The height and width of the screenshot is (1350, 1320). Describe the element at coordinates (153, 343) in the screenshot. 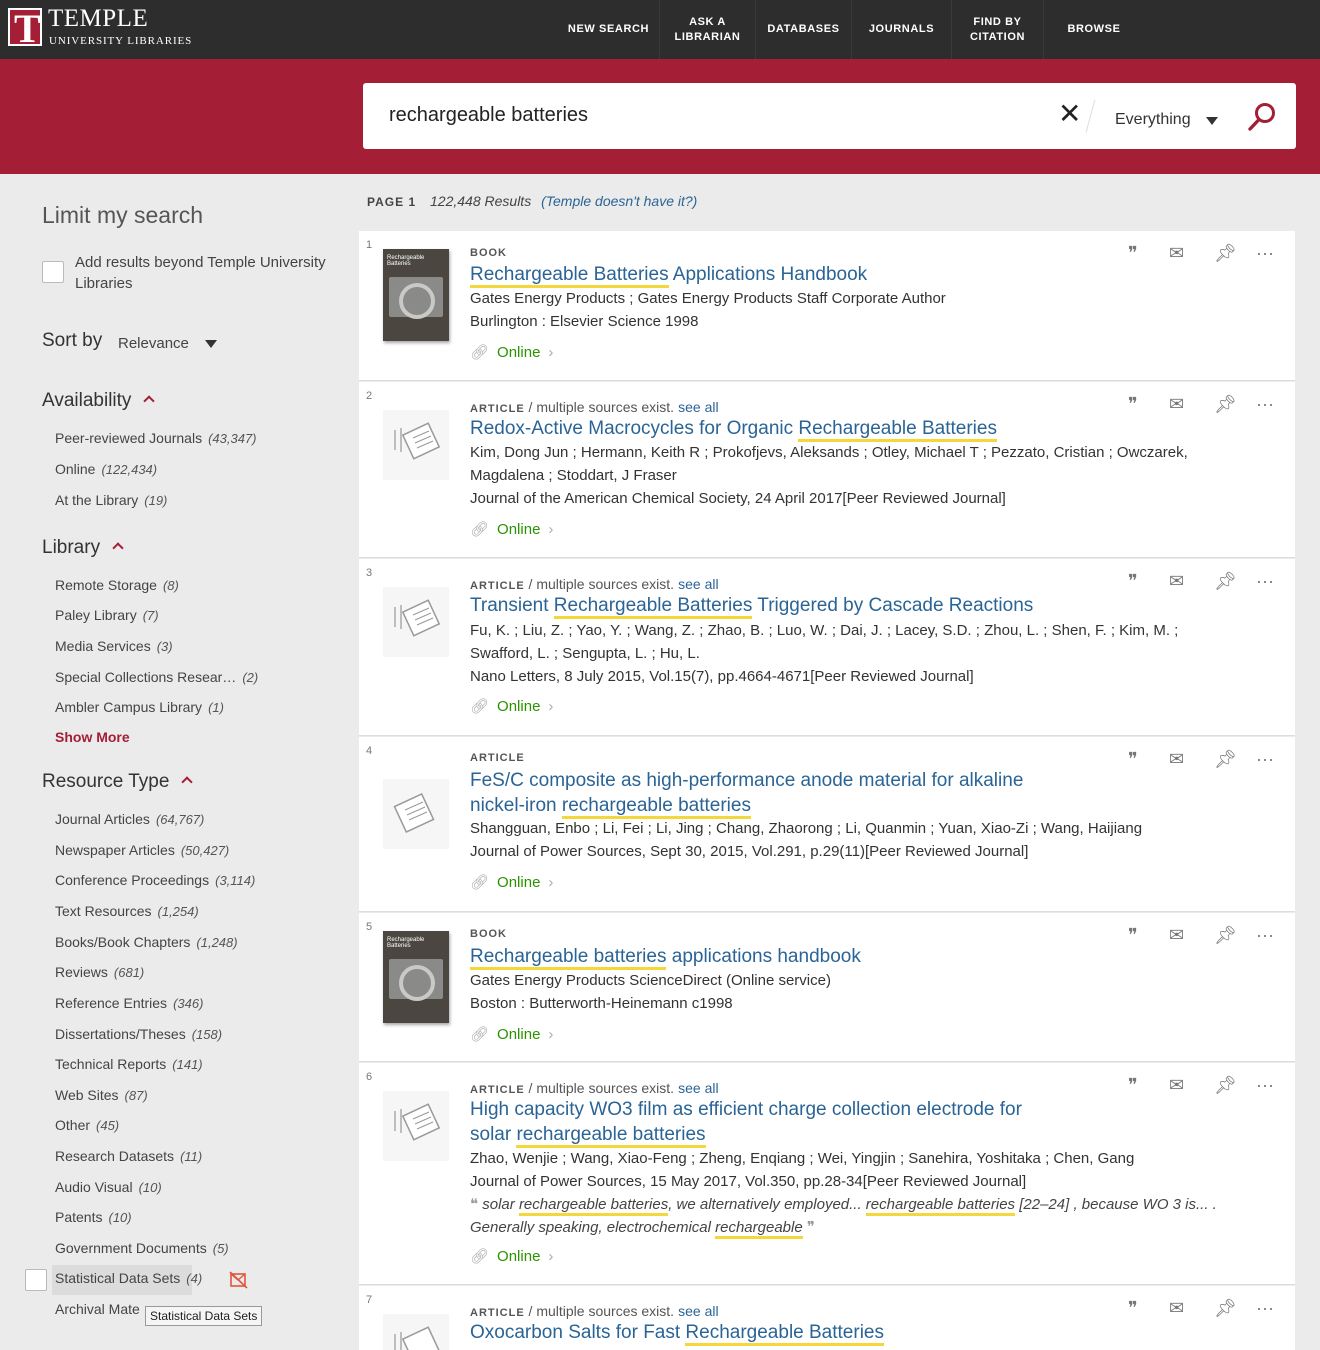

I see `sort-select: Relevance` at that location.